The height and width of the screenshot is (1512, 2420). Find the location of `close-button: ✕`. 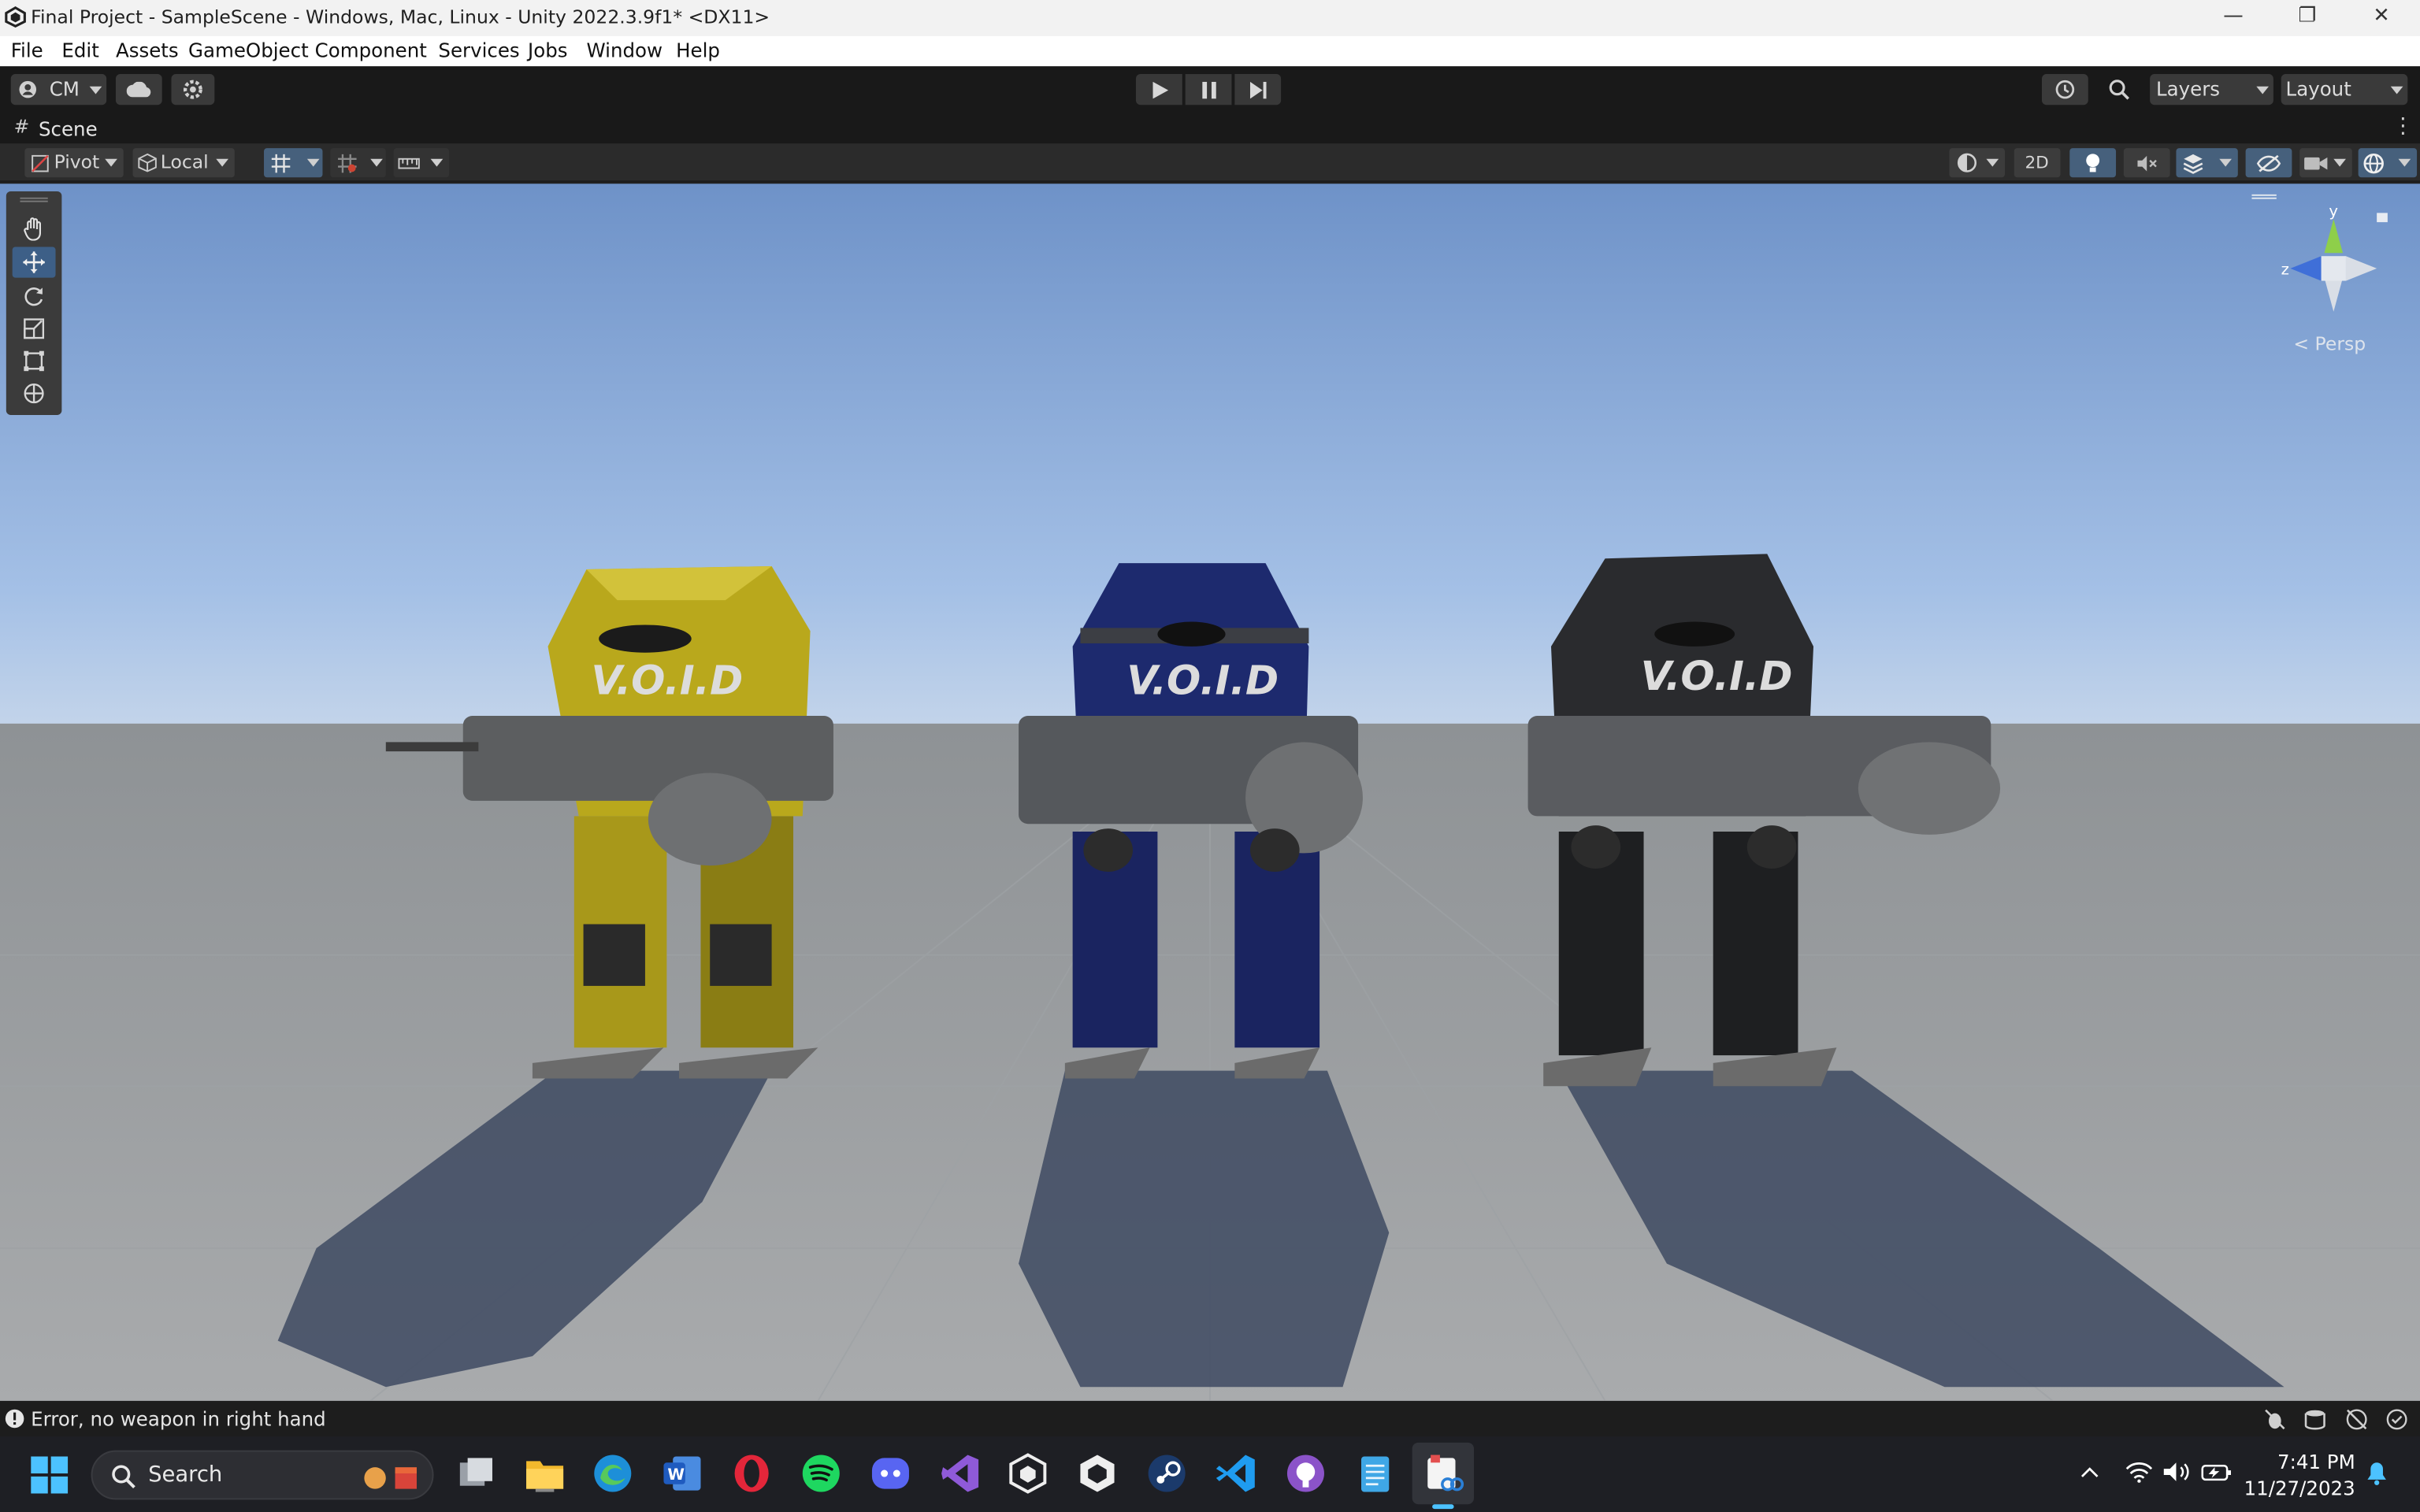

close-button: ✕ is located at coordinates (2381, 17).